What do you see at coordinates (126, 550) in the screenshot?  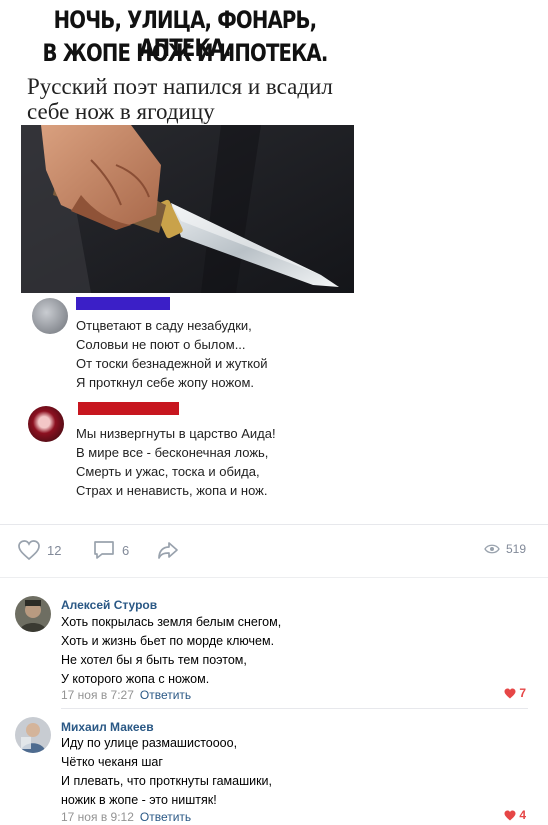 I see `comment-count: 6` at bounding box center [126, 550].